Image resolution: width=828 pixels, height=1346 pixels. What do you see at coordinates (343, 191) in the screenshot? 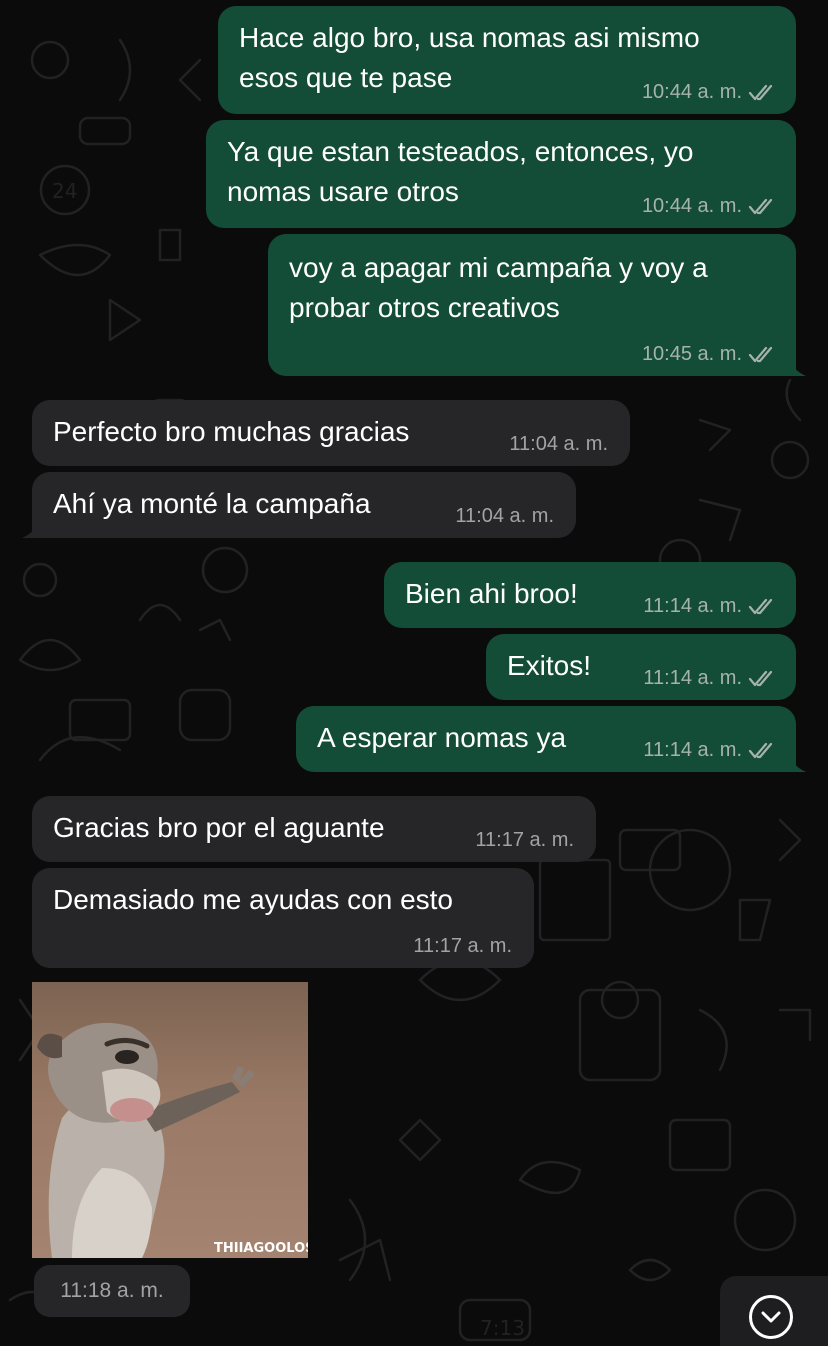
I see `message-text-line: nomas usare otros` at bounding box center [343, 191].